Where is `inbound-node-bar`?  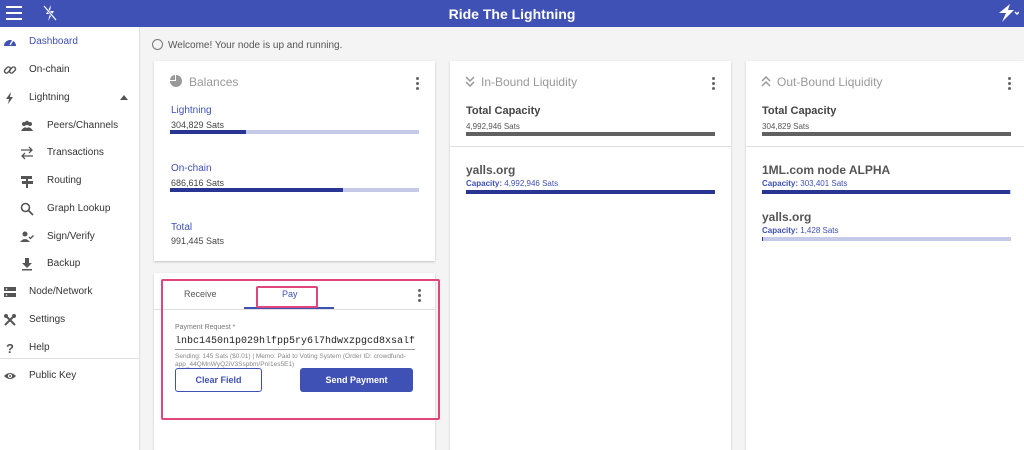 inbound-node-bar is located at coordinates (590, 192).